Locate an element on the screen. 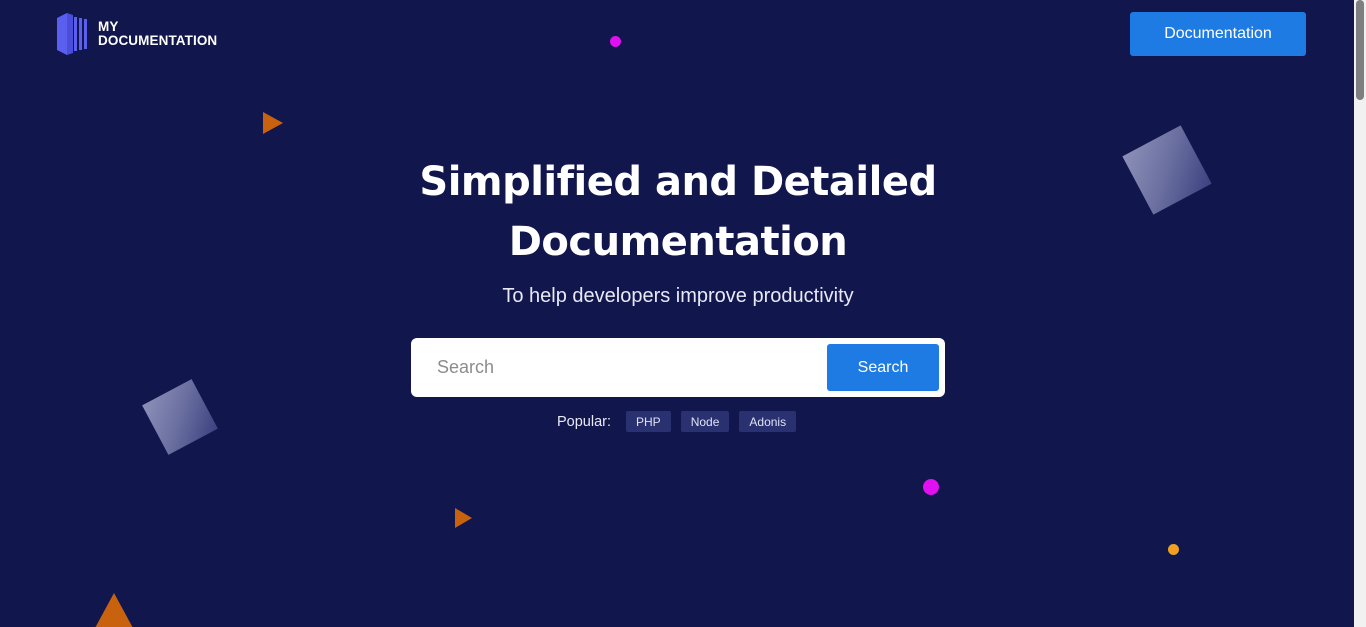 Image resolution: width=1366 pixels, height=627 pixels. amber-dot-decoration is located at coordinates (1173, 549).